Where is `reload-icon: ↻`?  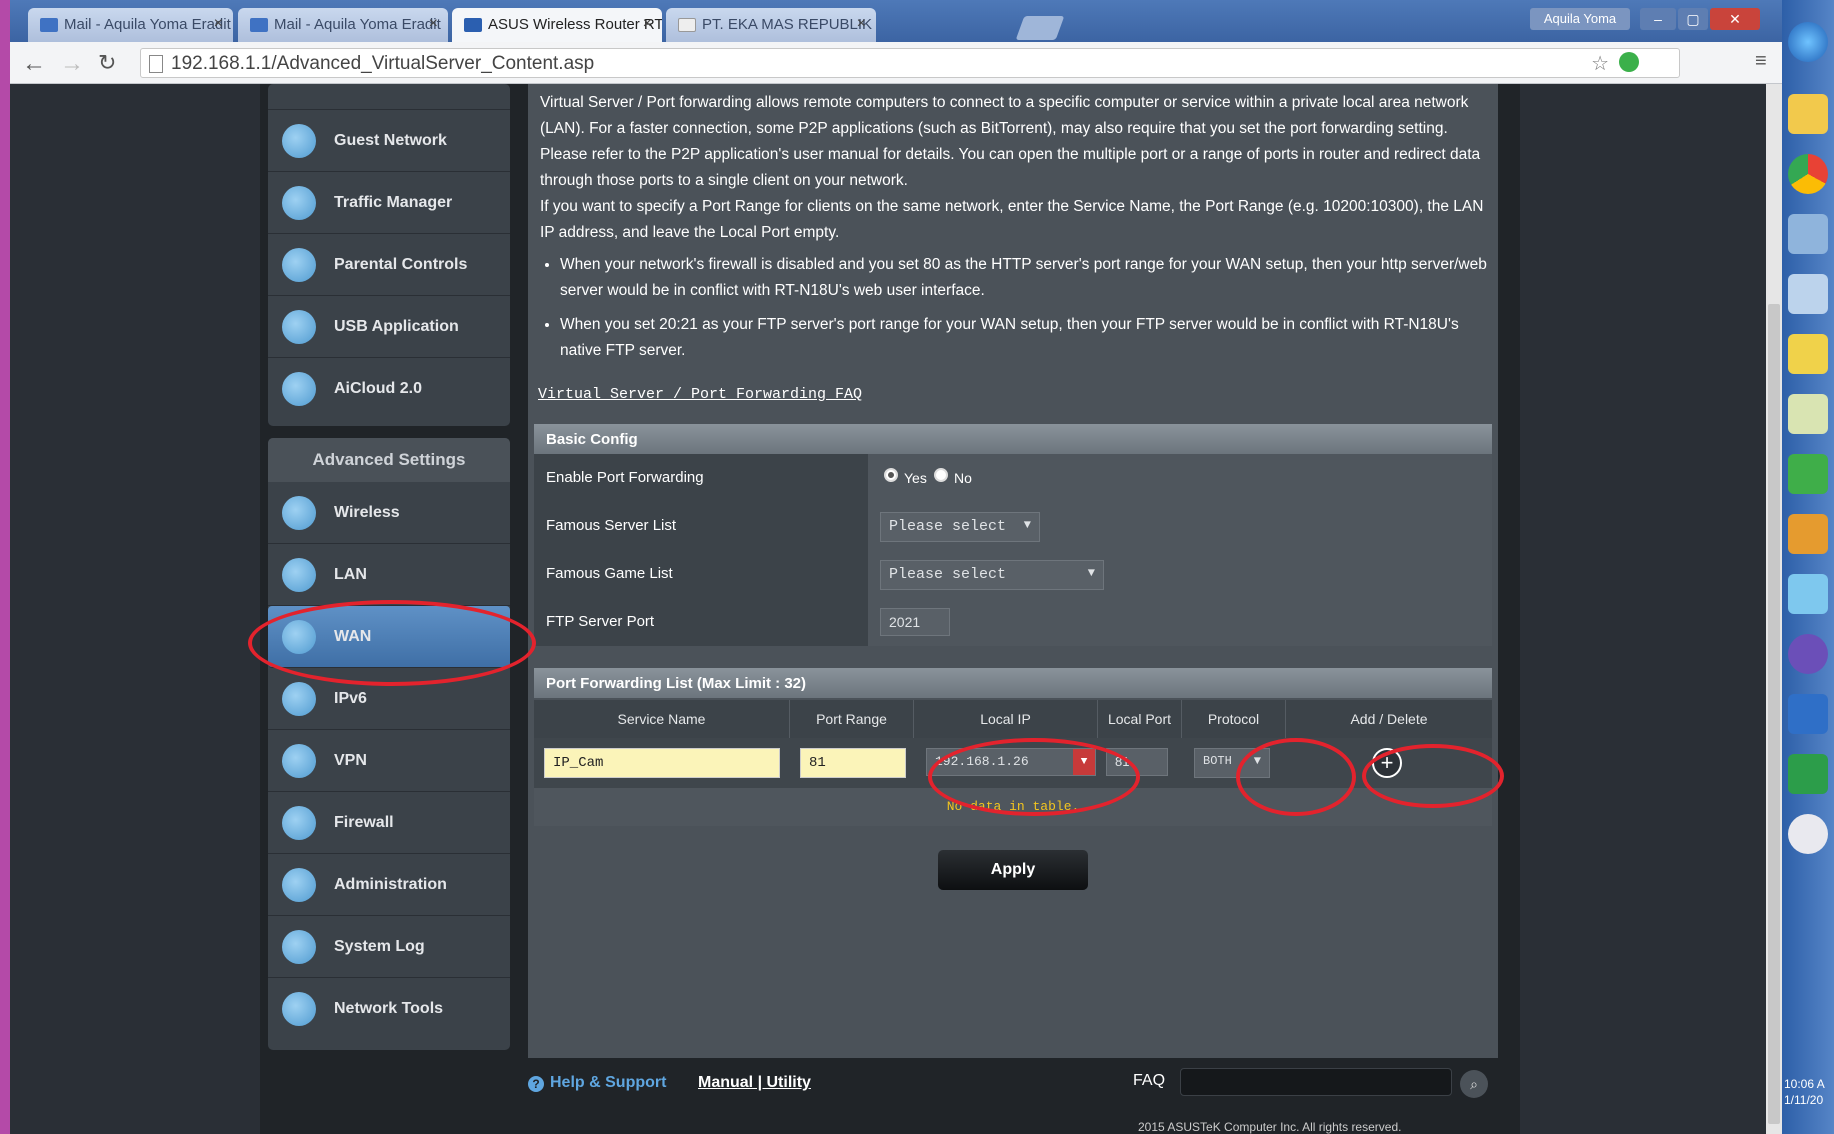 reload-icon: ↻ is located at coordinates (107, 63).